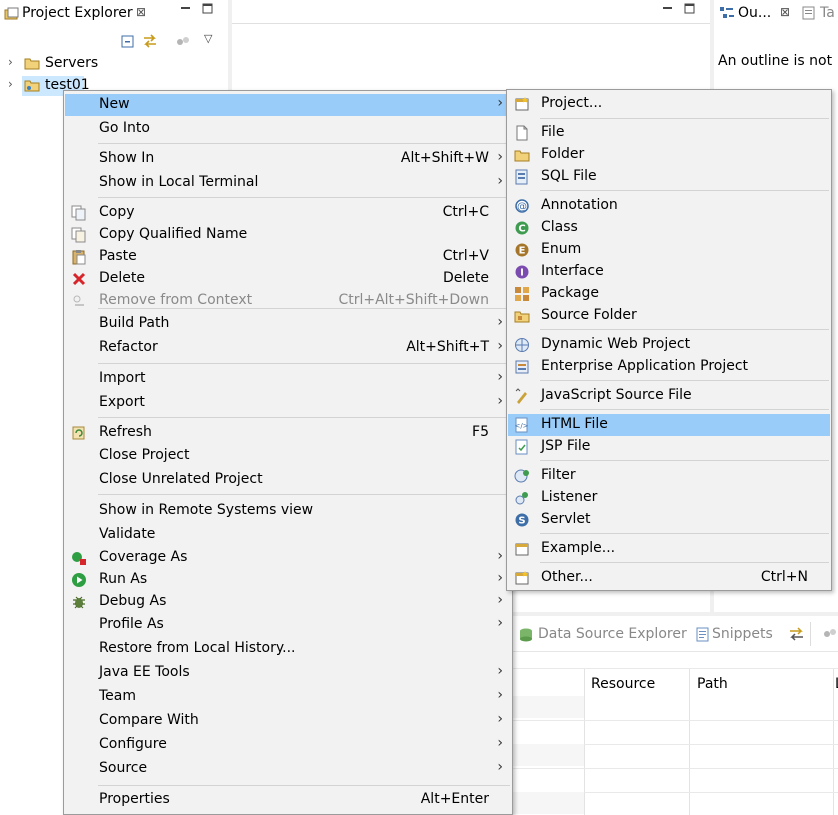 This screenshot has width=838, height=815. Describe the element at coordinates (127, 534) in the screenshot. I see `menu-item-label: Validate` at that location.